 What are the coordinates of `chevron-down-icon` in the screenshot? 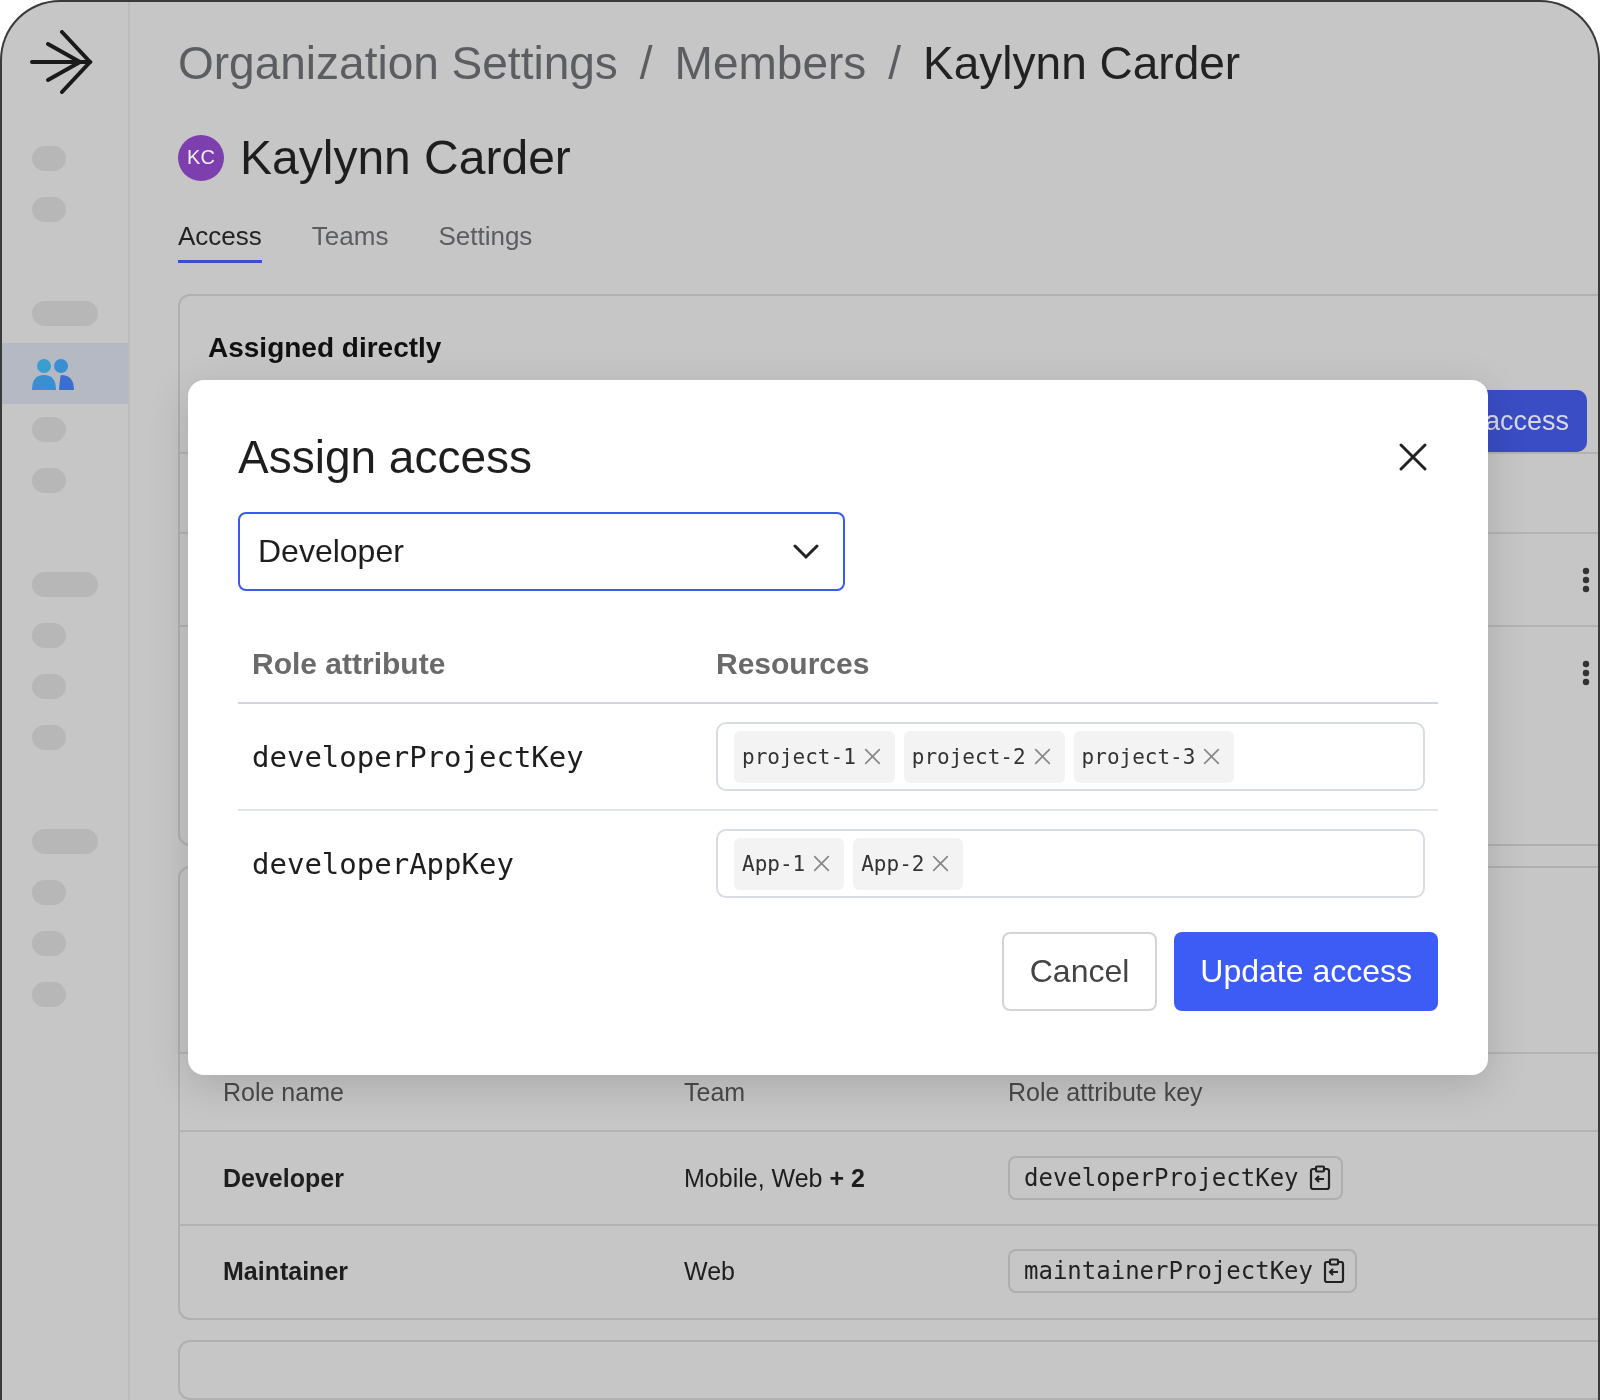 It's located at (806, 551).